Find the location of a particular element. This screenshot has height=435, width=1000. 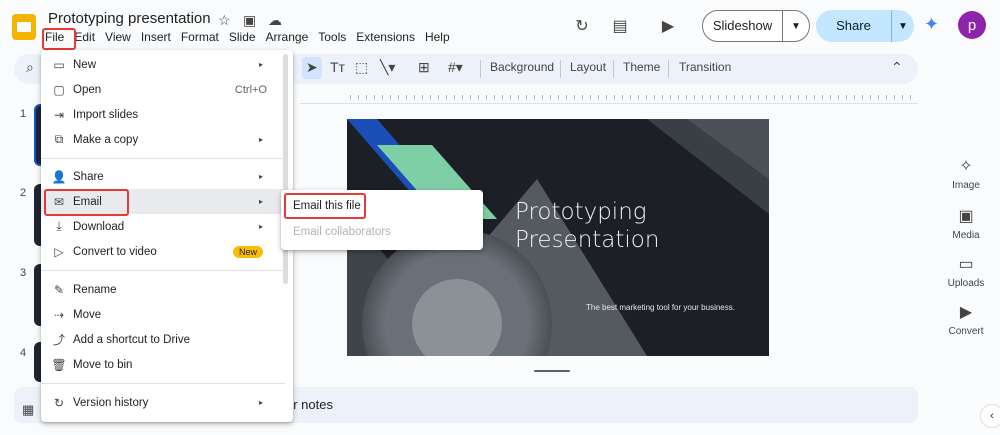

new-icon: ▭ is located at coordinates (59, 64).